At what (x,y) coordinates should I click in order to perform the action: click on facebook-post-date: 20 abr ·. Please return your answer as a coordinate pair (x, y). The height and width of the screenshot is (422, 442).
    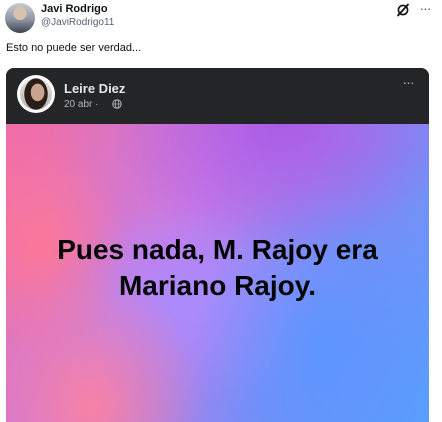
    Looking at the image, I should click on (81, 104).